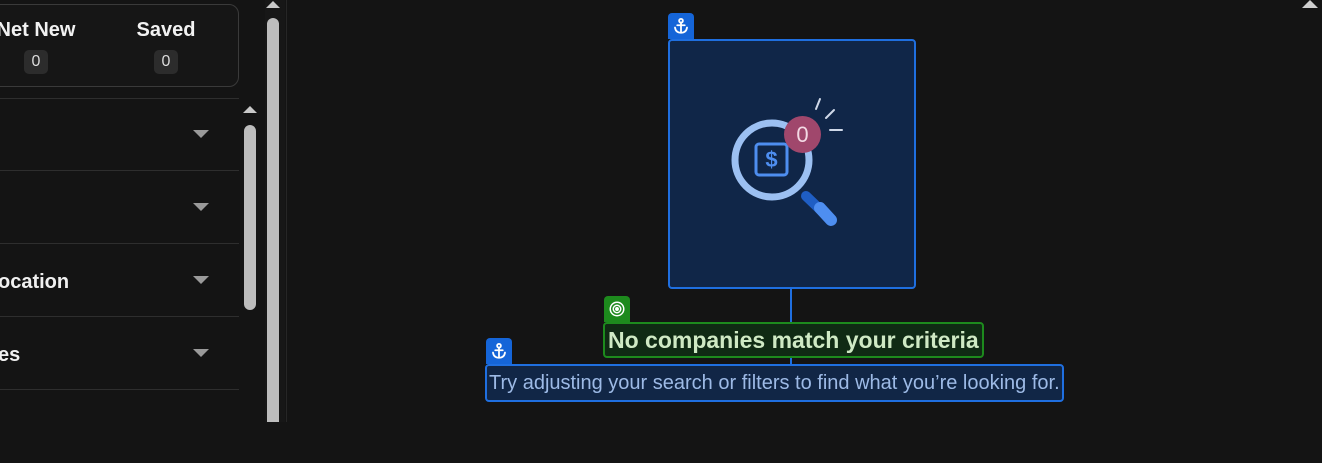  I want to click on result-count-badge: 0, so click(802, 134).